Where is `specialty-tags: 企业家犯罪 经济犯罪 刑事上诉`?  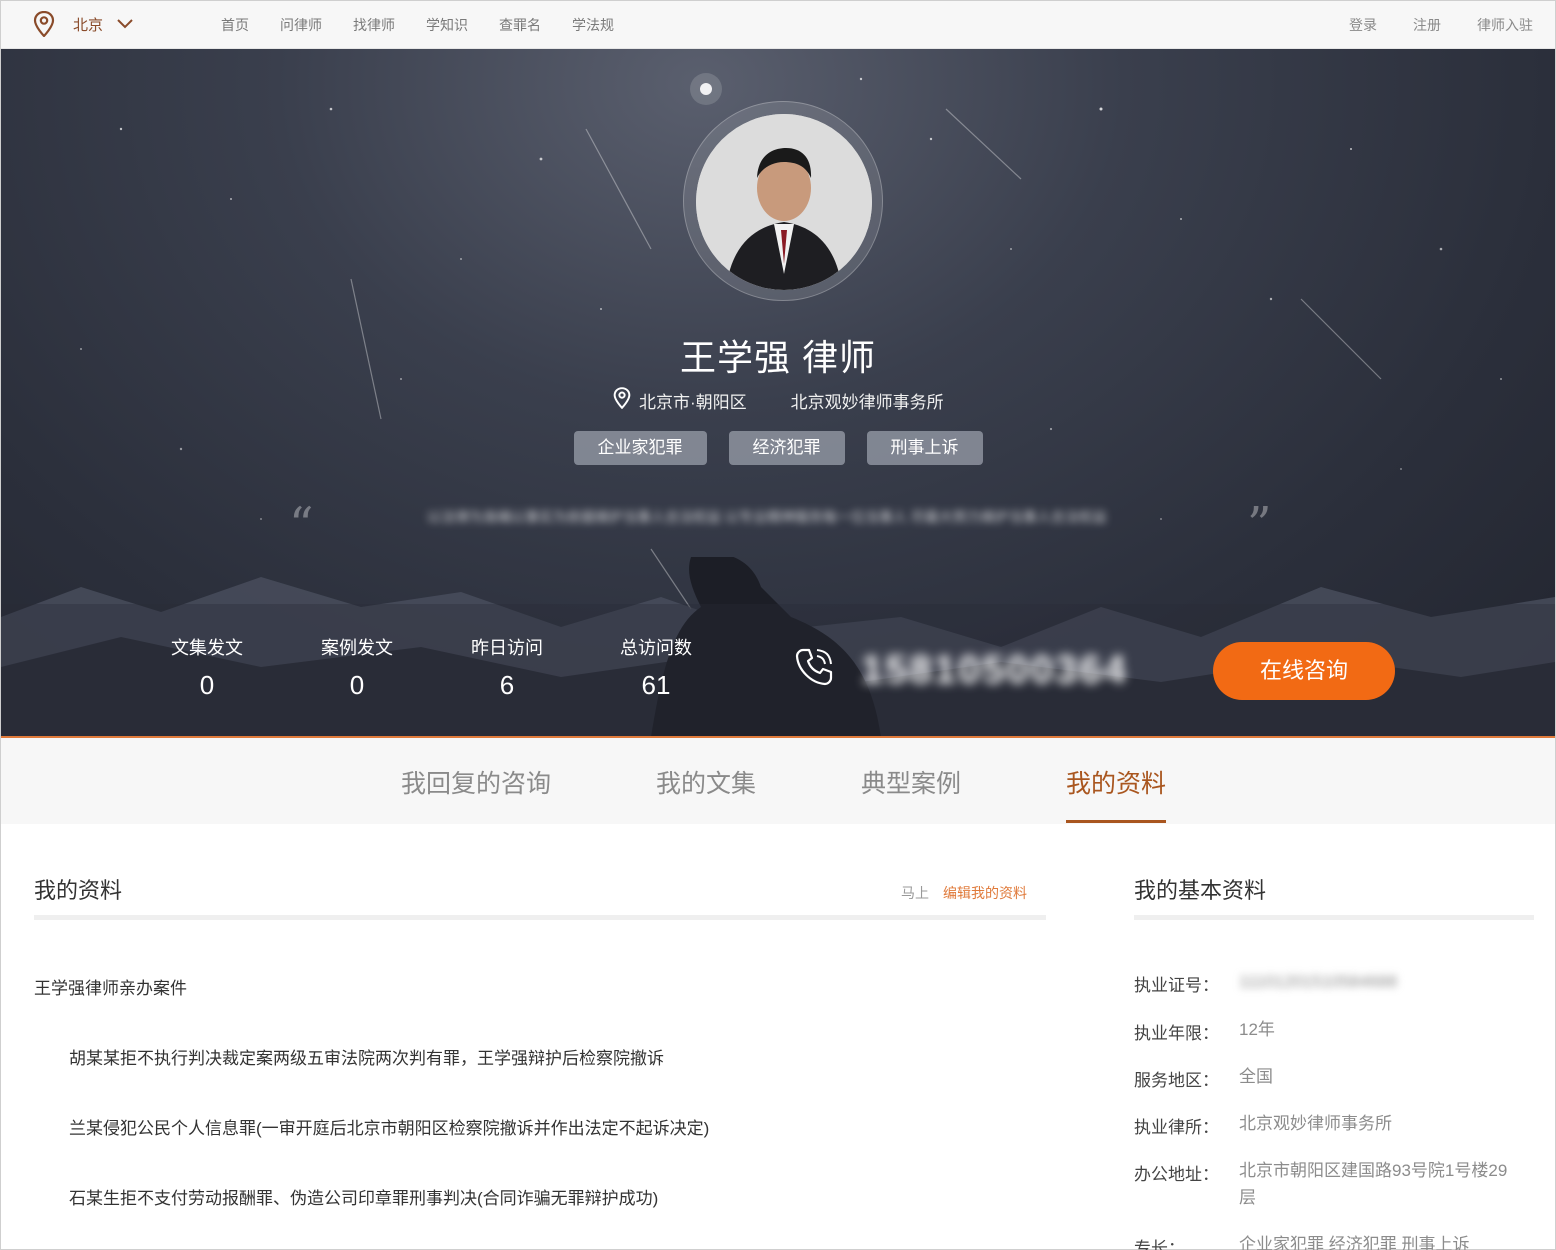
specialty-tags: 企业家犯罪 经济犯罪 刑事上诉 is located at coordinates (778, 448).